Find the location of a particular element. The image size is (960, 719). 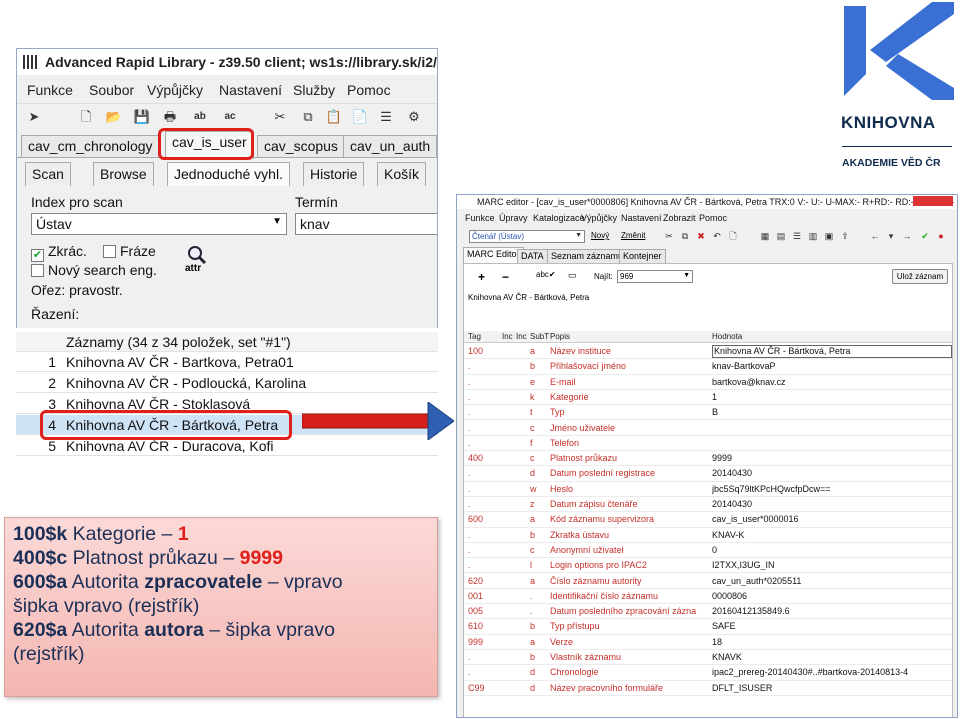

table-icon: ▤ is located at coordinates (781, 236).